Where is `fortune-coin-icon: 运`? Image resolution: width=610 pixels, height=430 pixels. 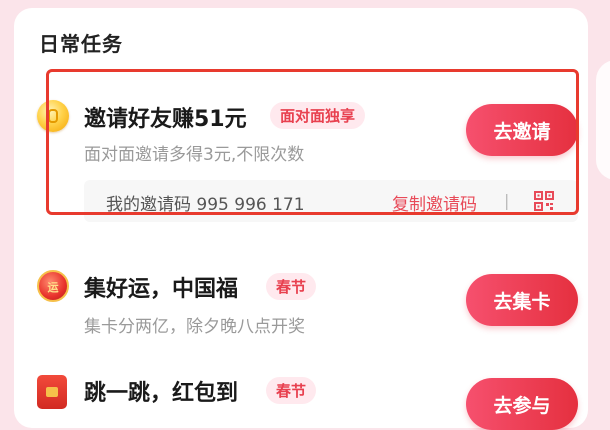
fortune-coin-icon: 运 is located at coordinates (53, 286).